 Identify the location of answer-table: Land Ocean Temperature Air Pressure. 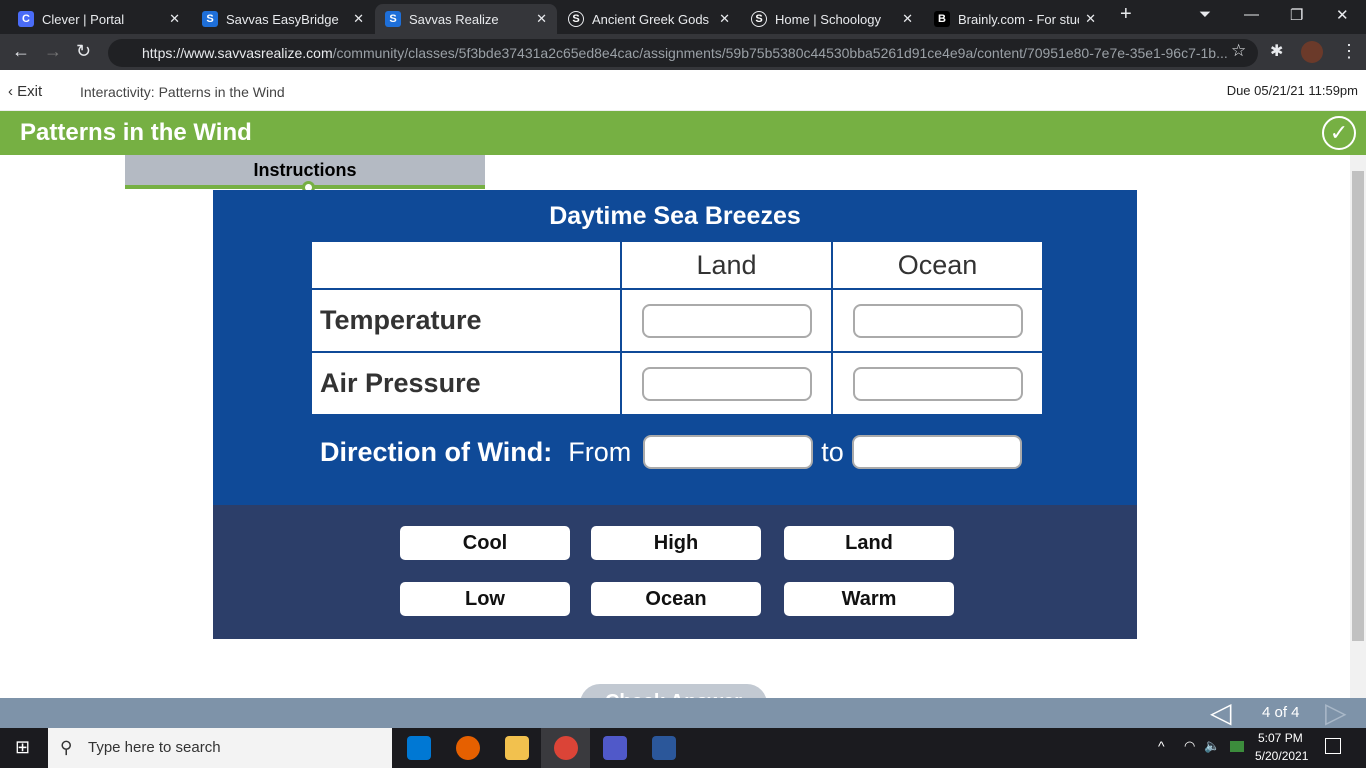
(677, 328).